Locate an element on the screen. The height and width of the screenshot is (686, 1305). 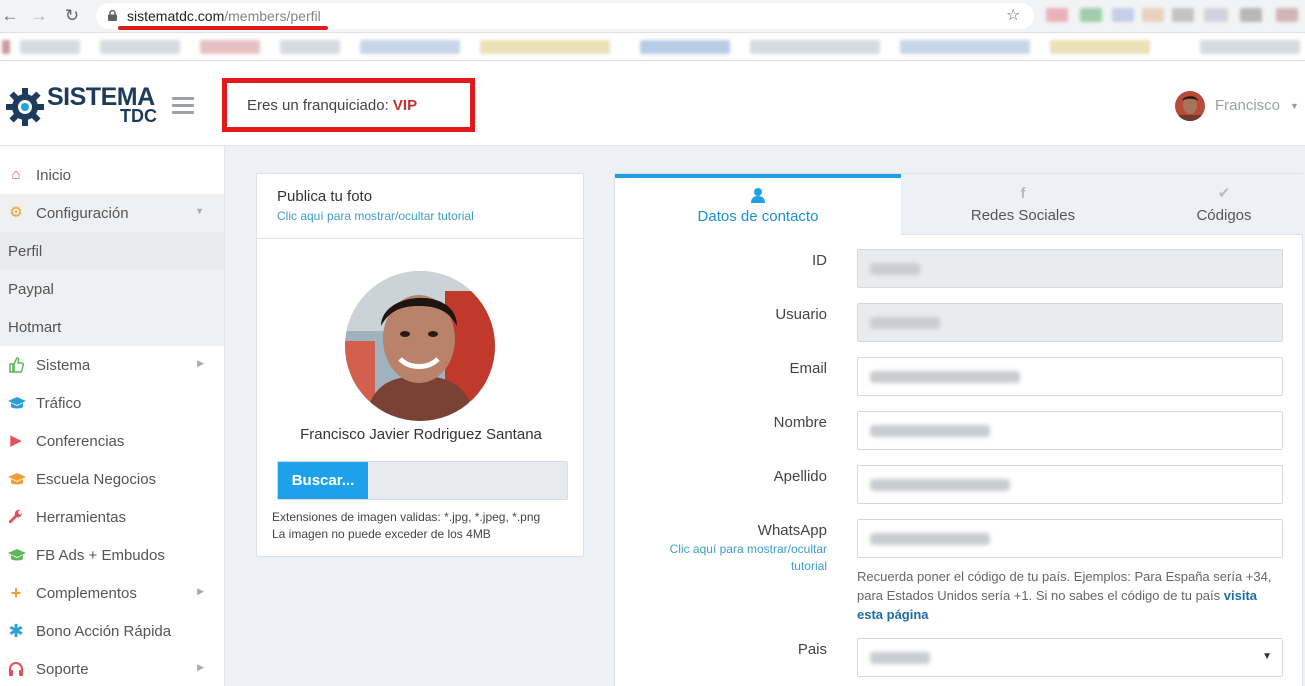
tab-label: Códigos is located at coordinates (1224, 215).